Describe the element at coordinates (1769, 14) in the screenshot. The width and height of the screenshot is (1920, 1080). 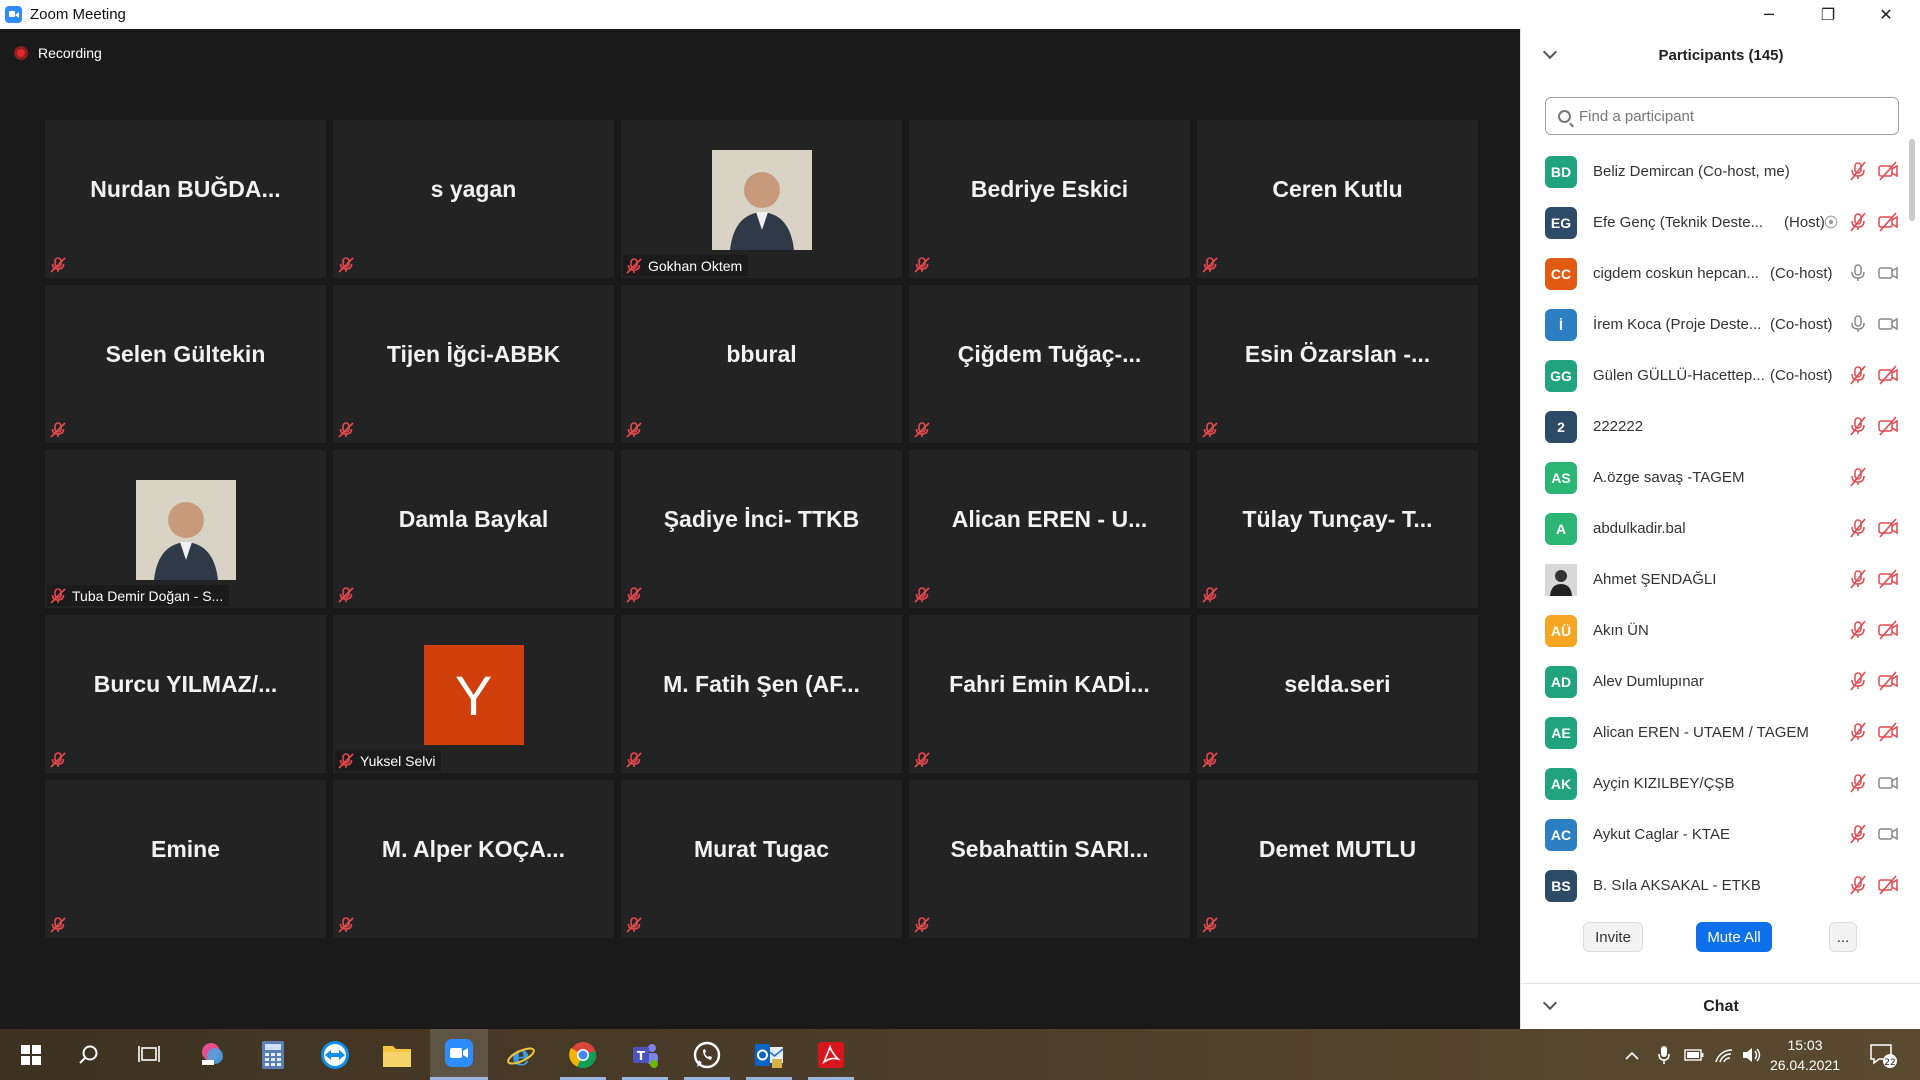
I see `minimize-button: ─` at that location.